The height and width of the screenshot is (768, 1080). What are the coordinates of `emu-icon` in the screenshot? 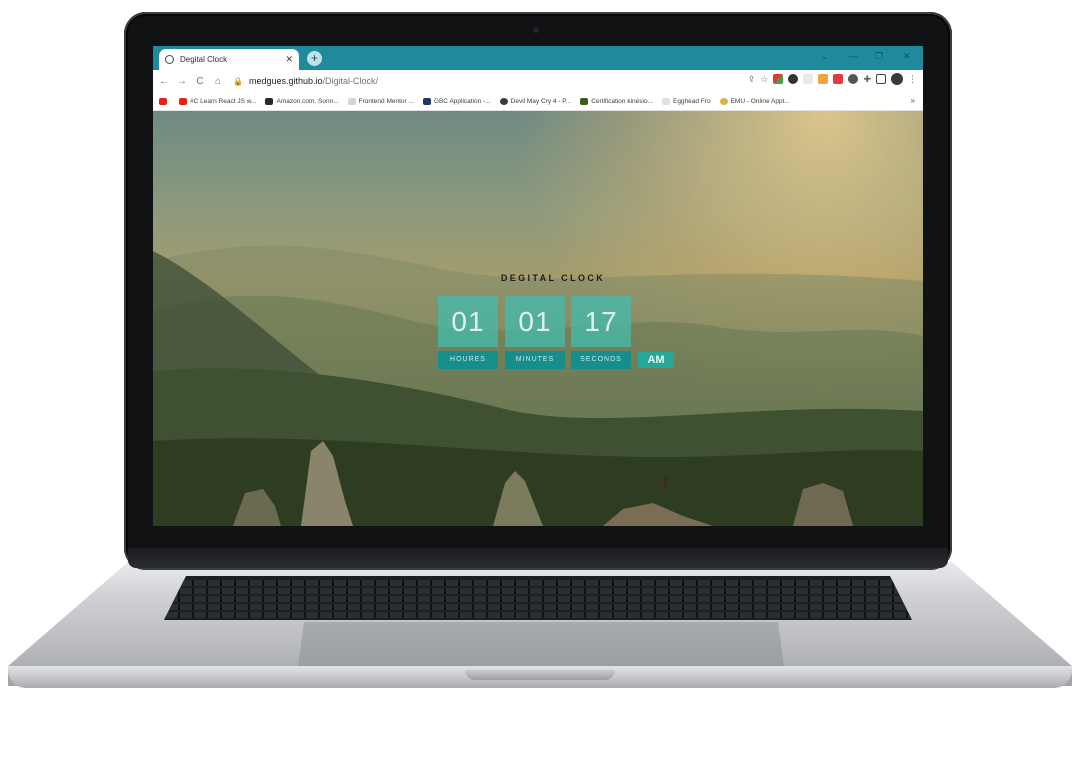 It's located at (724, 101).